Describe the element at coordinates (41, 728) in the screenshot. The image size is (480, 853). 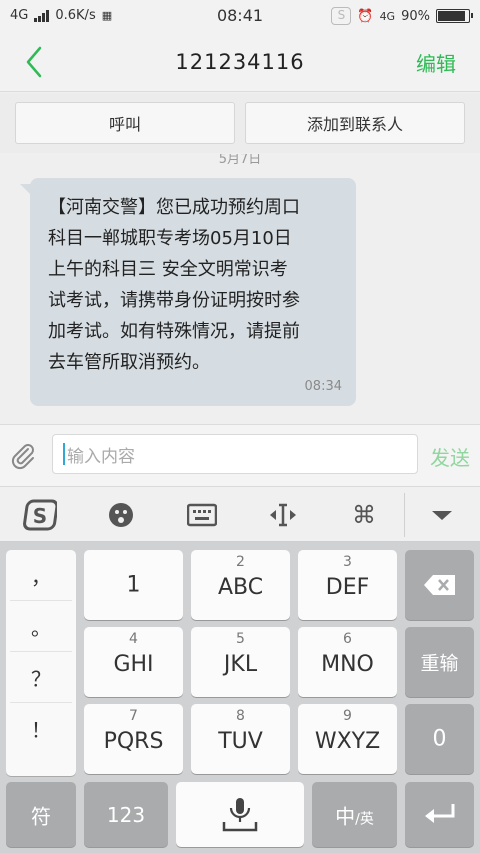
I see `punctuation-key: ！` at that location.